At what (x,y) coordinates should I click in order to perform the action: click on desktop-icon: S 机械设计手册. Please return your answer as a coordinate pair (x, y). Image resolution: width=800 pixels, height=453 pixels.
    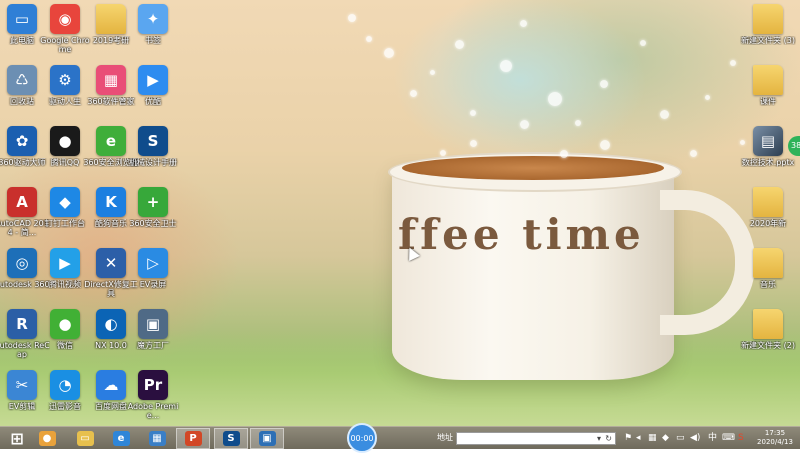
    Looking at the image, I should click on (153, 146).